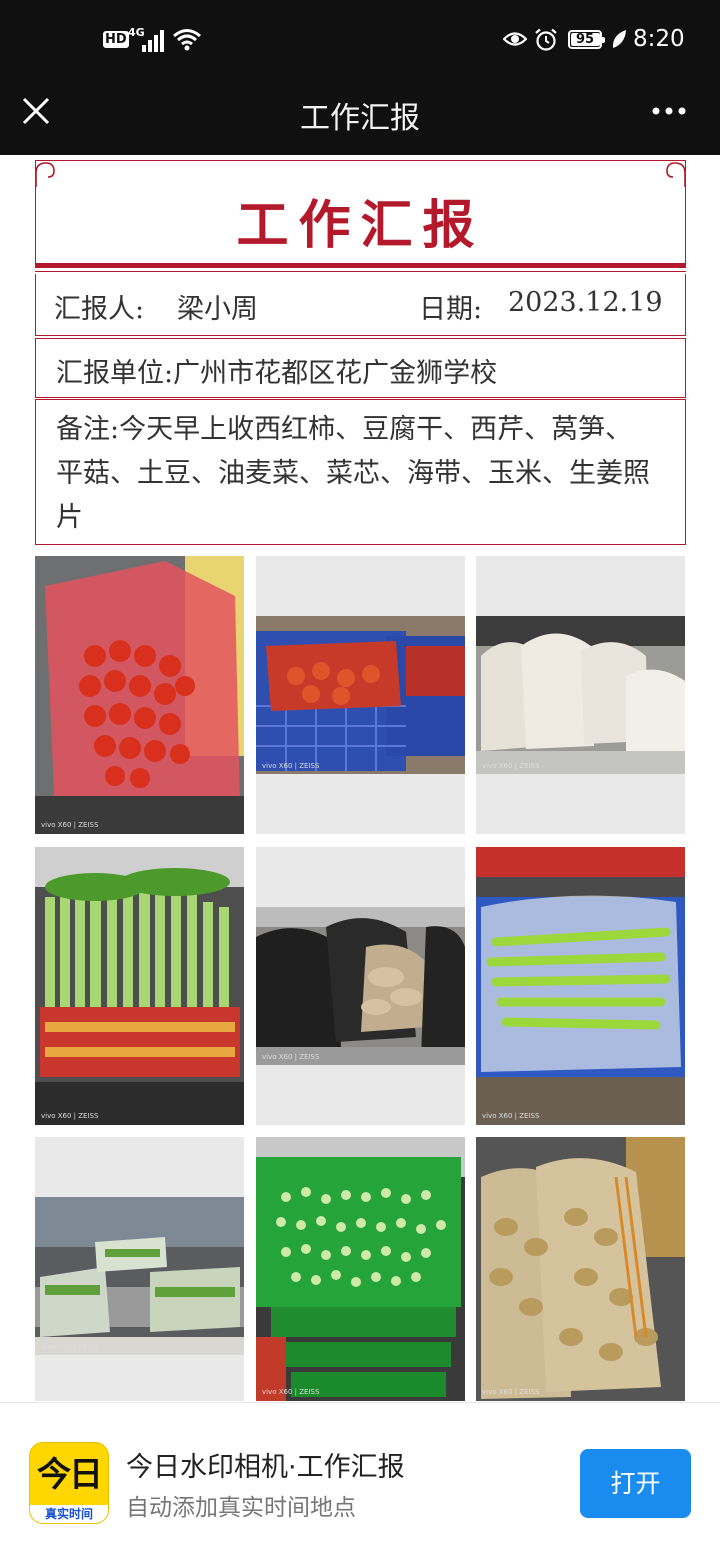 The image size is (720, 1561). I want to click on battery-icon: 95, so click(586, 39).